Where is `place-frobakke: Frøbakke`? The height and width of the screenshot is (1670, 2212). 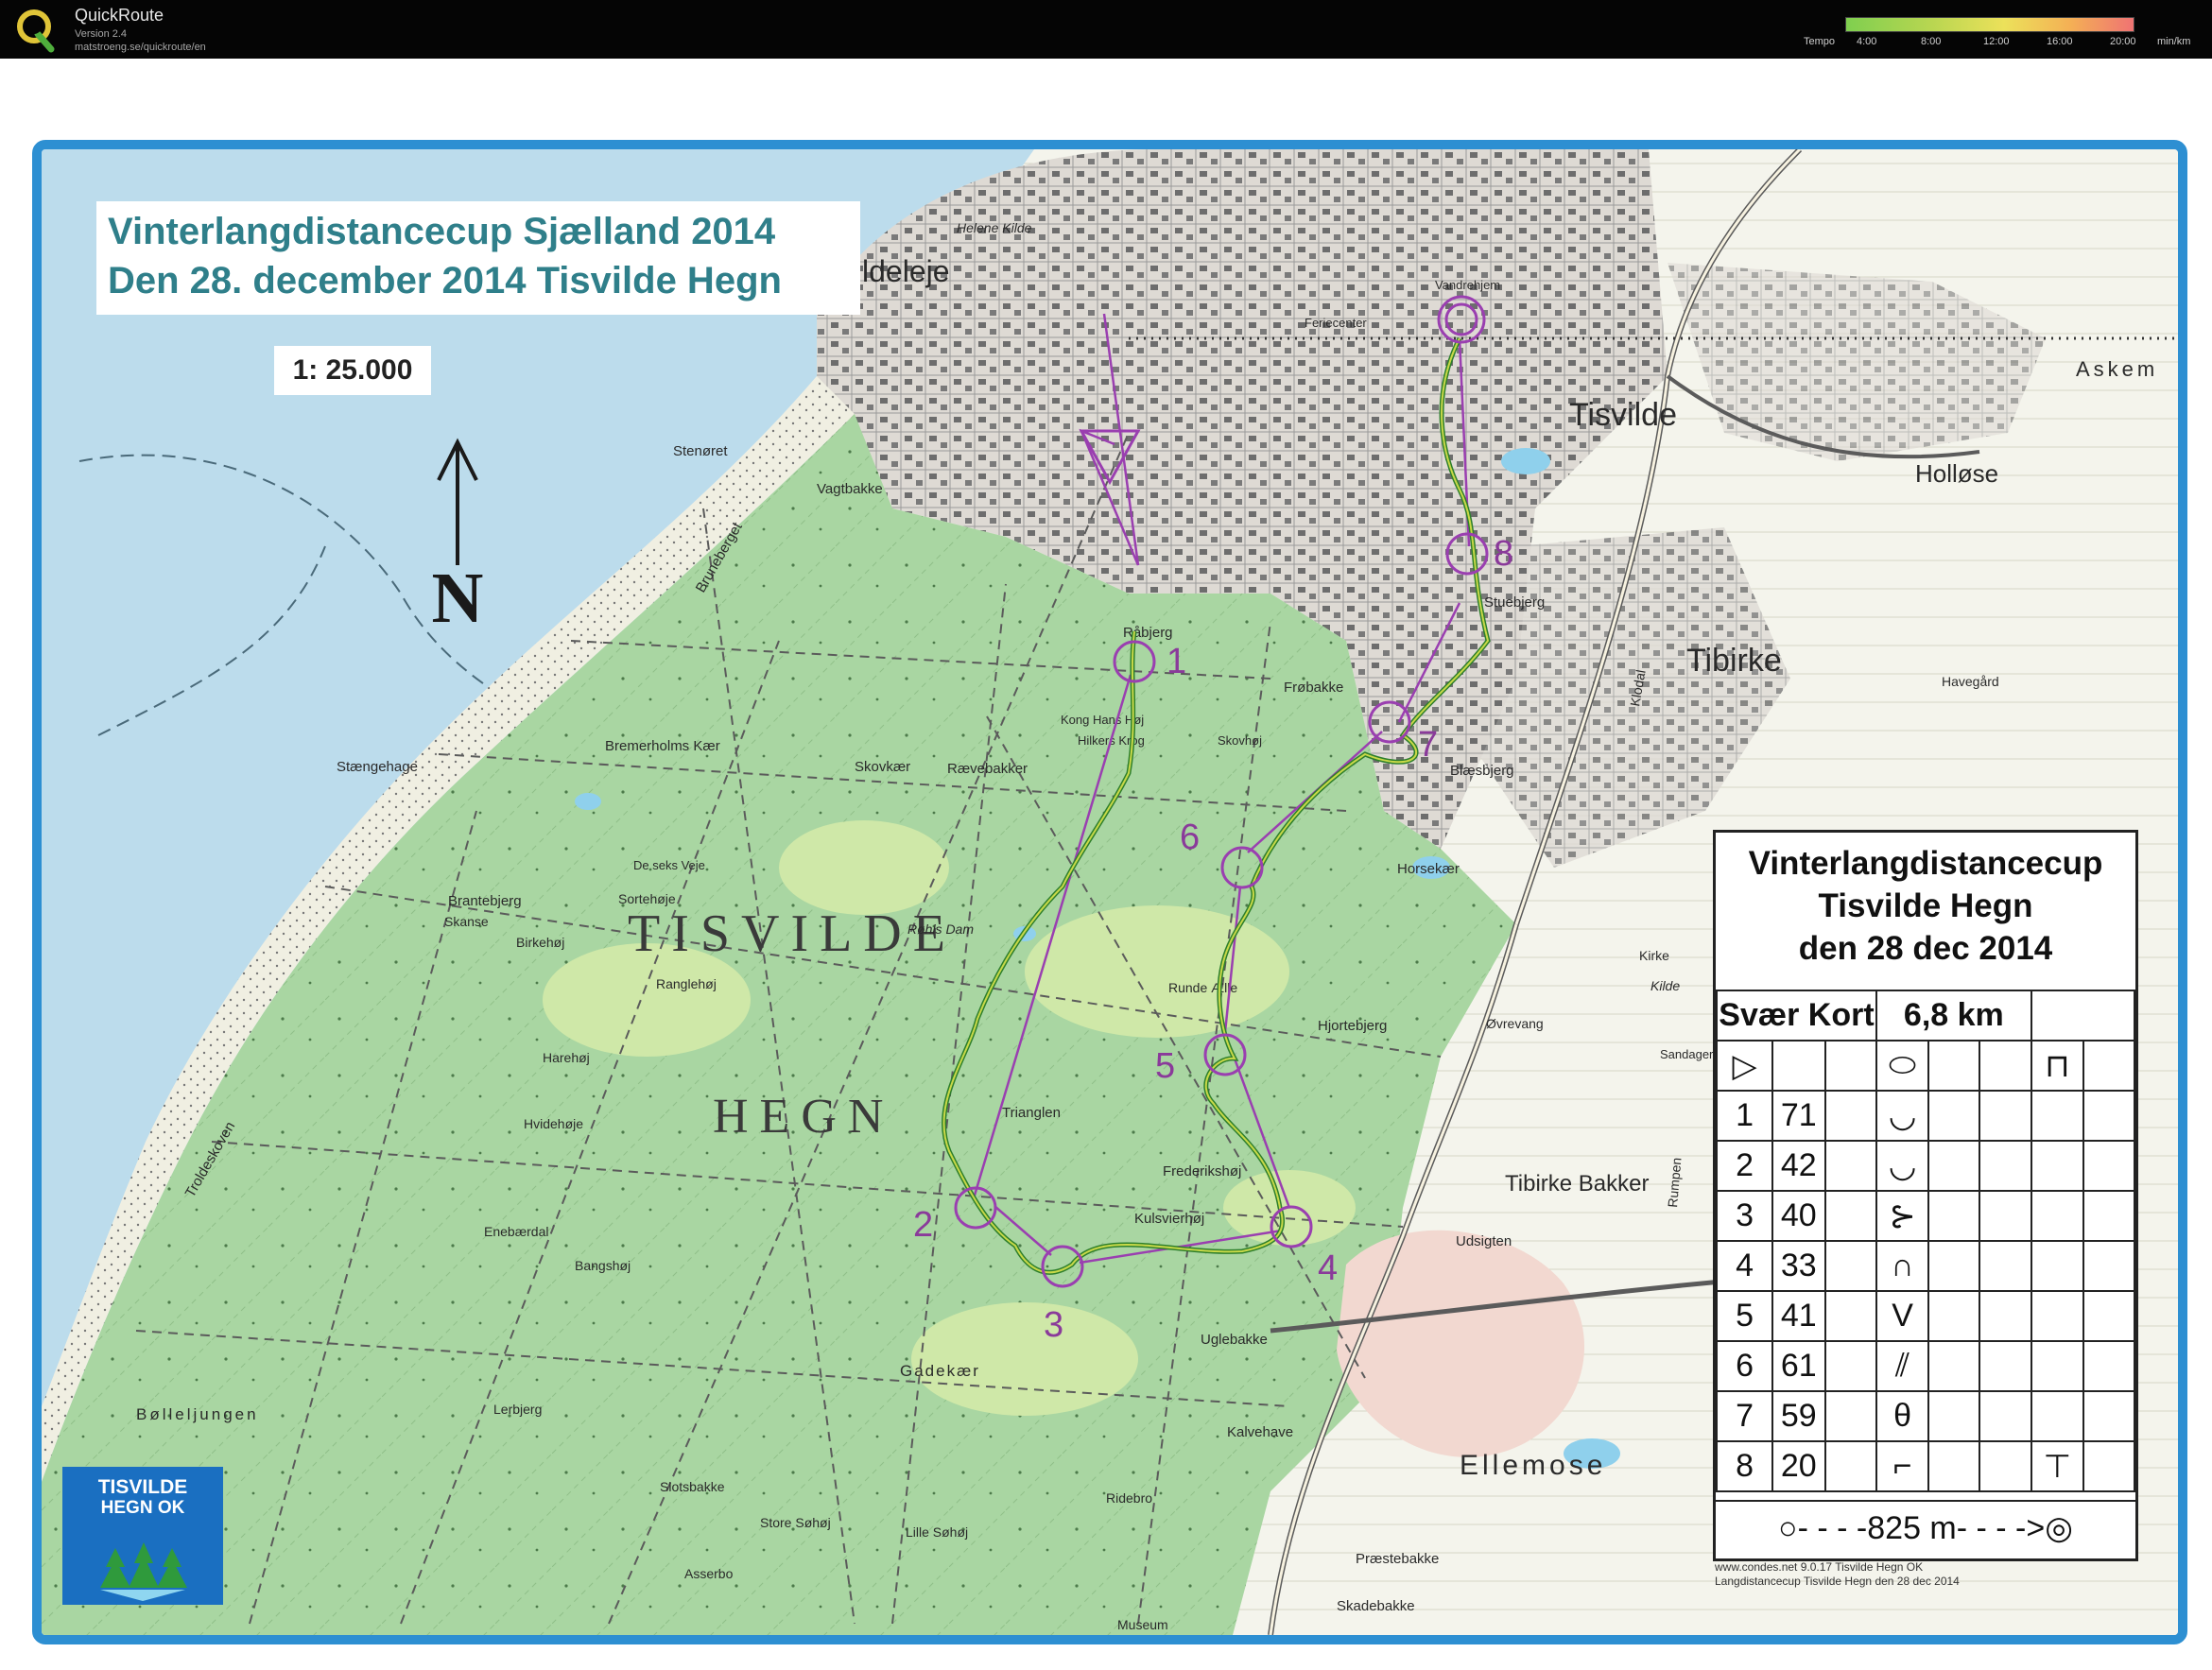 place-frobakke: Frøbakke is located at coordinates (1313, 688).